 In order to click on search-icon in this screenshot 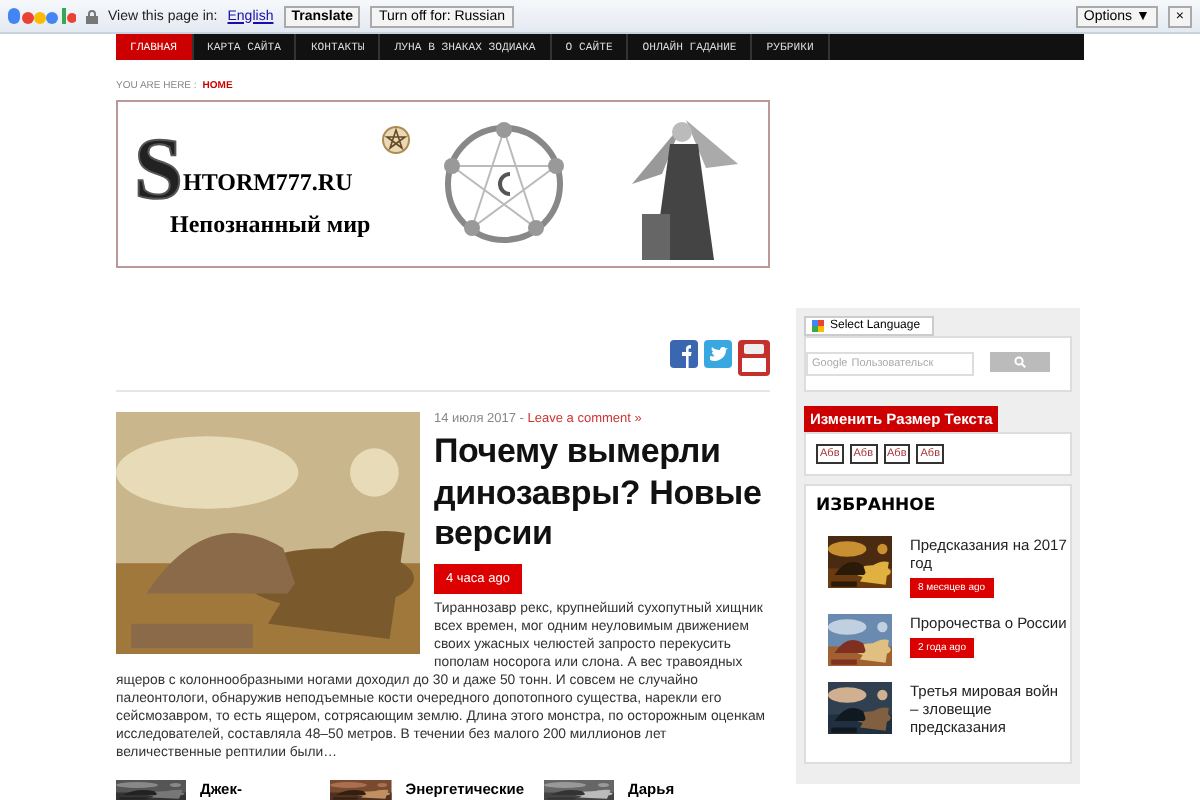, I will do `click(1020, 362)`.